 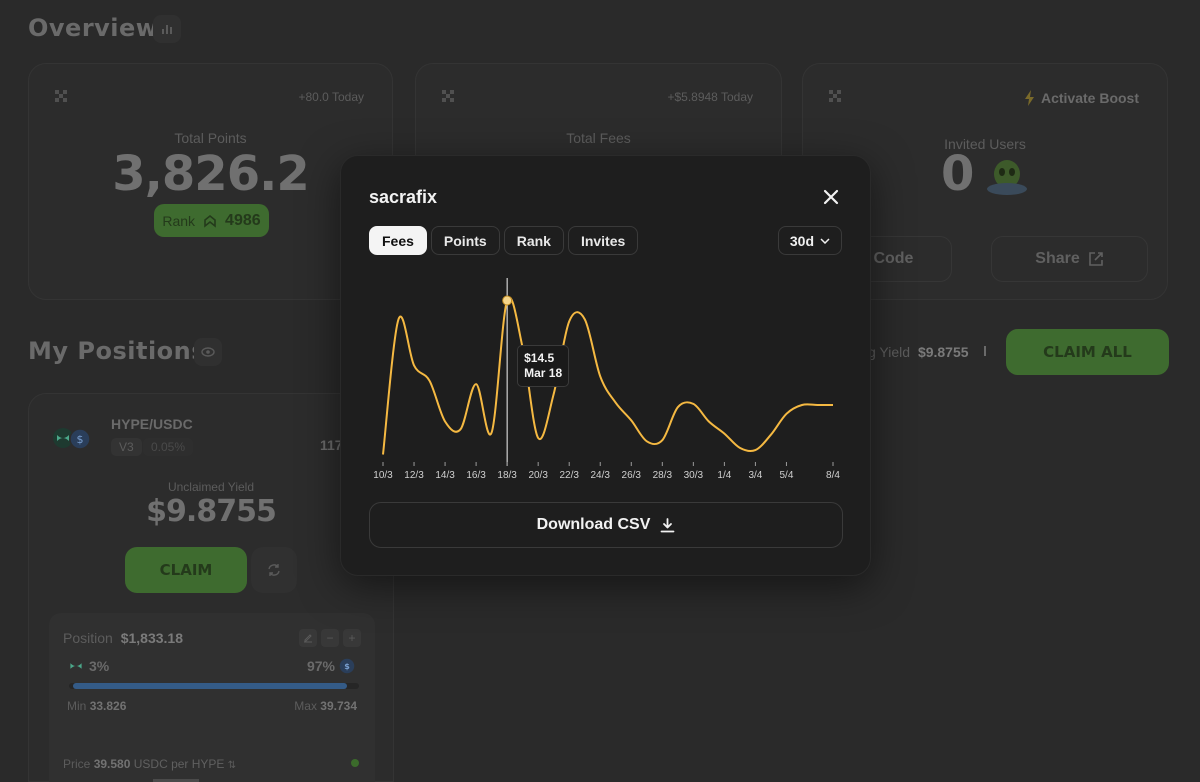 What do you see at coordinates (507, 475) in the screenshot?
I see `x-tick-label: 18/3` at bounding box center [507, 475].